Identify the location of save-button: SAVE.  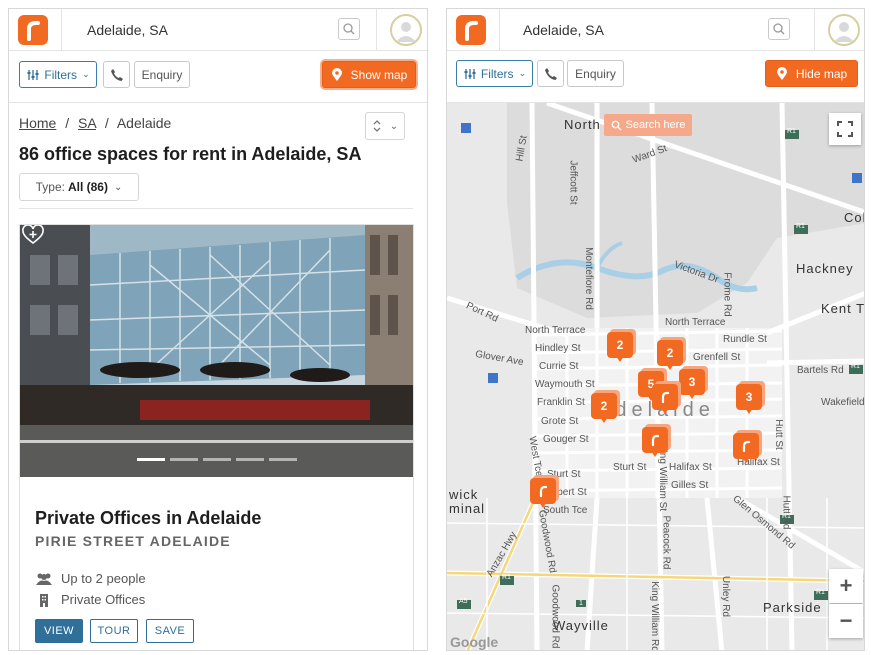
(170, 631).